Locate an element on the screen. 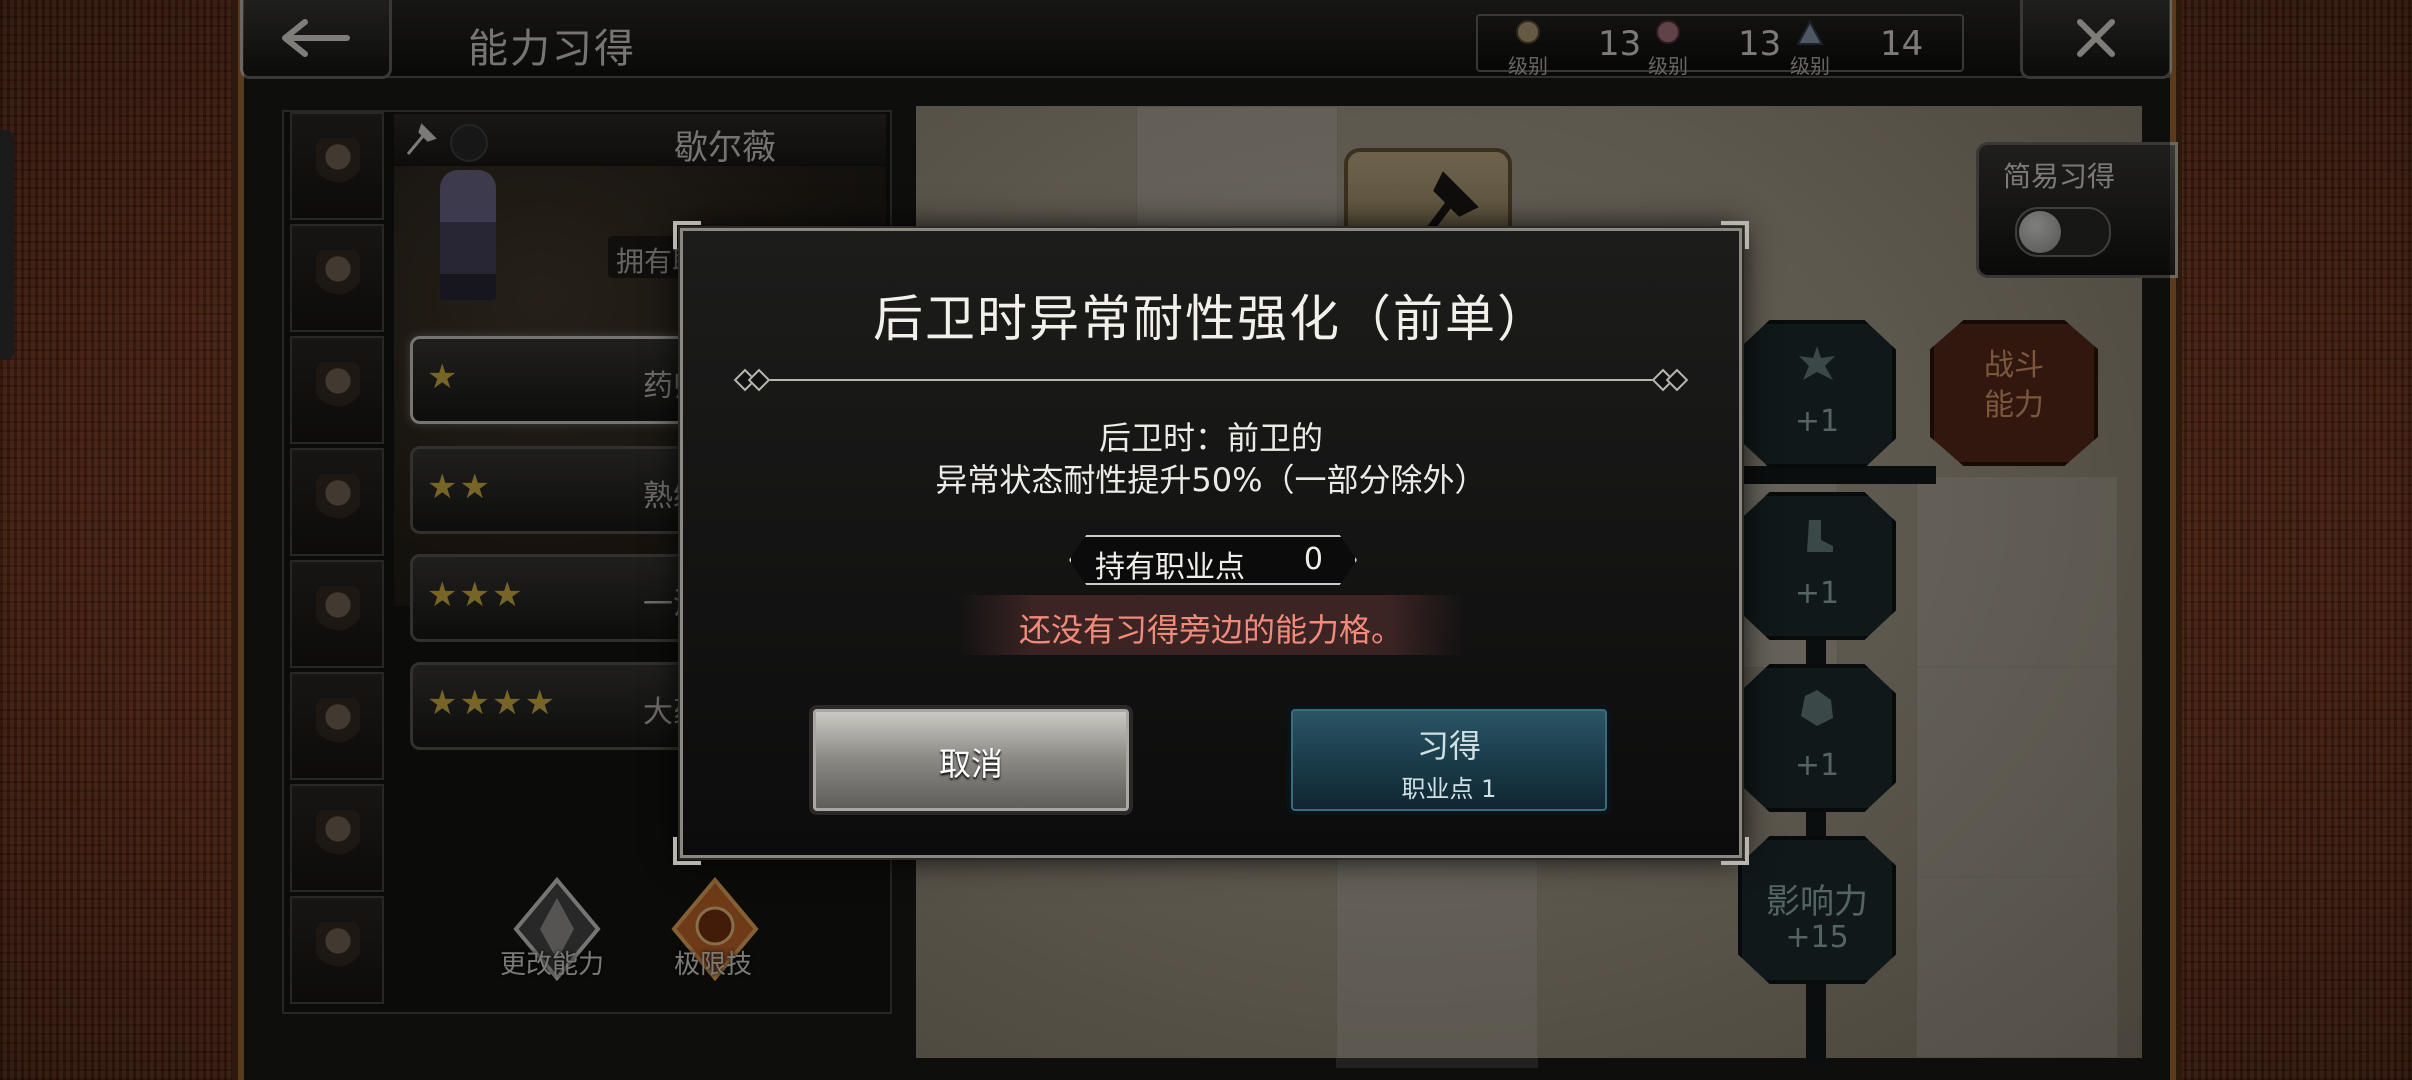 Image resolution: width=2412 pixels, height=1080 pixels. learn-cost: 职业点 1 is located at coordinates (1449, 789).